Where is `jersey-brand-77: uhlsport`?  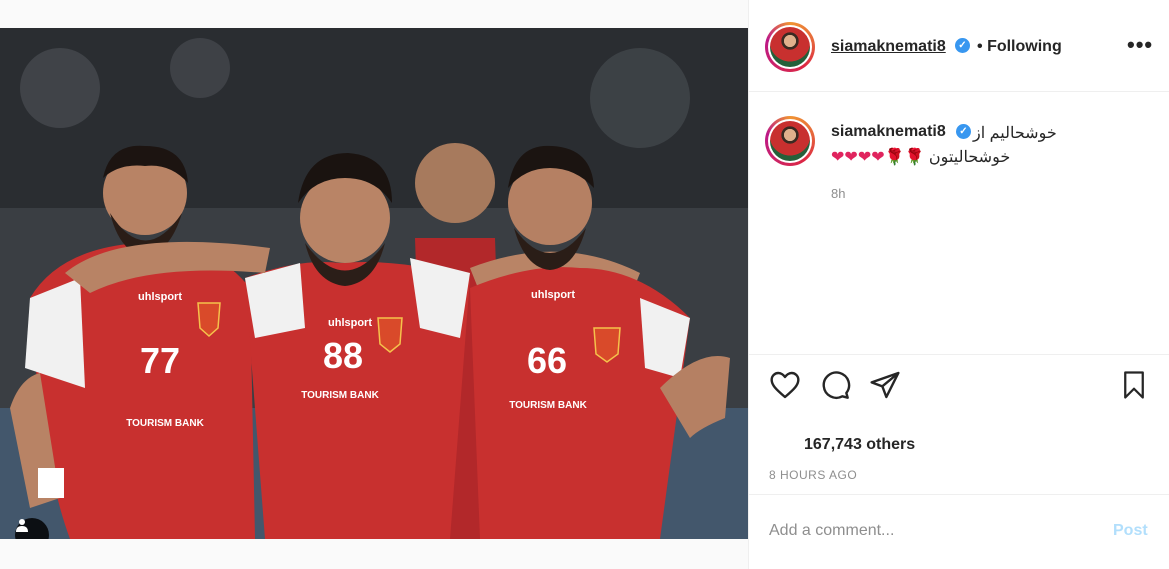 jersey-brand-77: uhlsport is located at coordinates (160, 297).